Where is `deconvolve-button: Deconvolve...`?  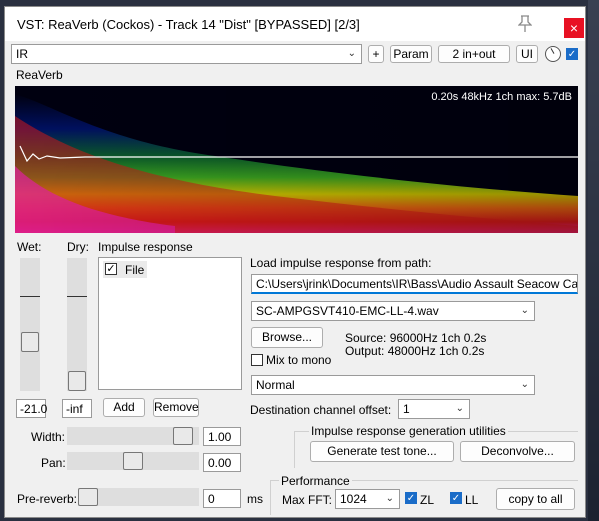 deconvolve-button: Deconvolve... is located at coordinates (517, 451).